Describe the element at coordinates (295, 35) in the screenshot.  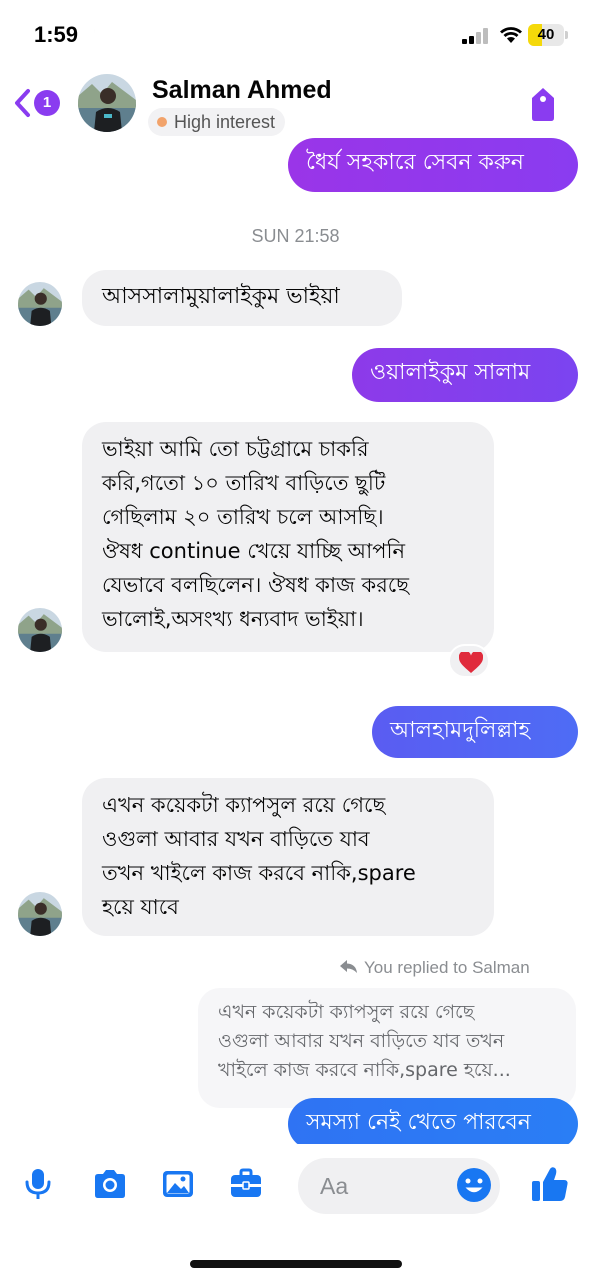
I see `status-bar: 1:59 40` at that location.